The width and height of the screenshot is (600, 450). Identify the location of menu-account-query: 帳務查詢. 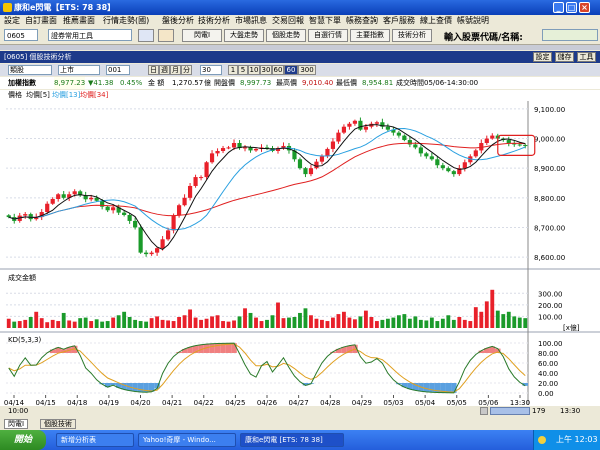
(362, 20).